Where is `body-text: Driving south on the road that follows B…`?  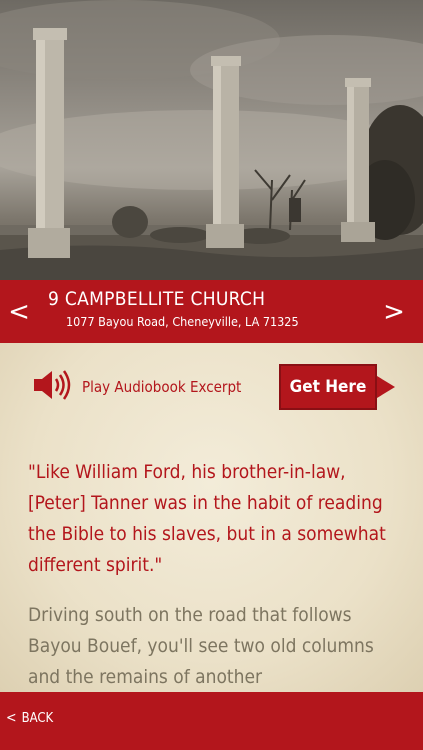
body-text: Driving south on the road that follows B… is located at coordinates (201, 646).